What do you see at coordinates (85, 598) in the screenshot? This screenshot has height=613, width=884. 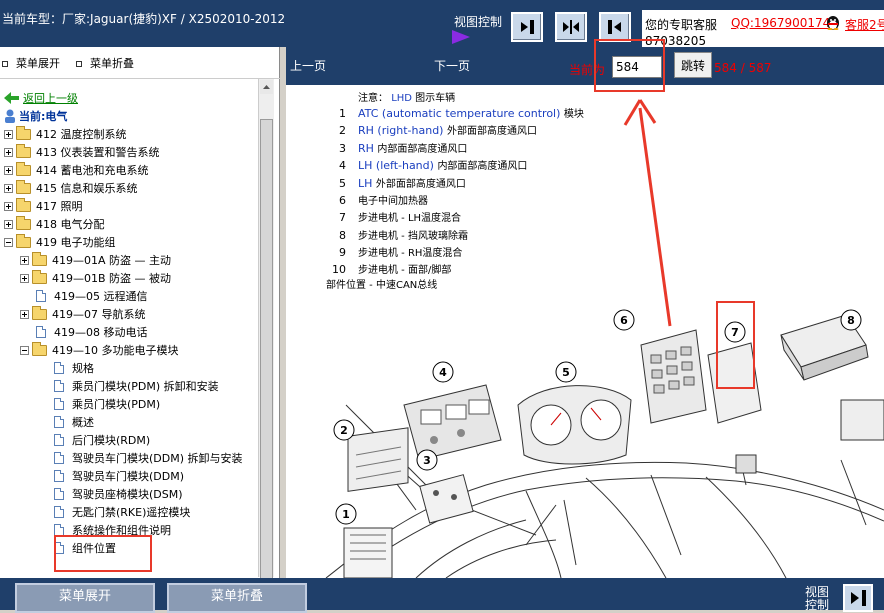 I see `bottom-menu-expand-button: 菜单展开` at bounding box center [85, 598].